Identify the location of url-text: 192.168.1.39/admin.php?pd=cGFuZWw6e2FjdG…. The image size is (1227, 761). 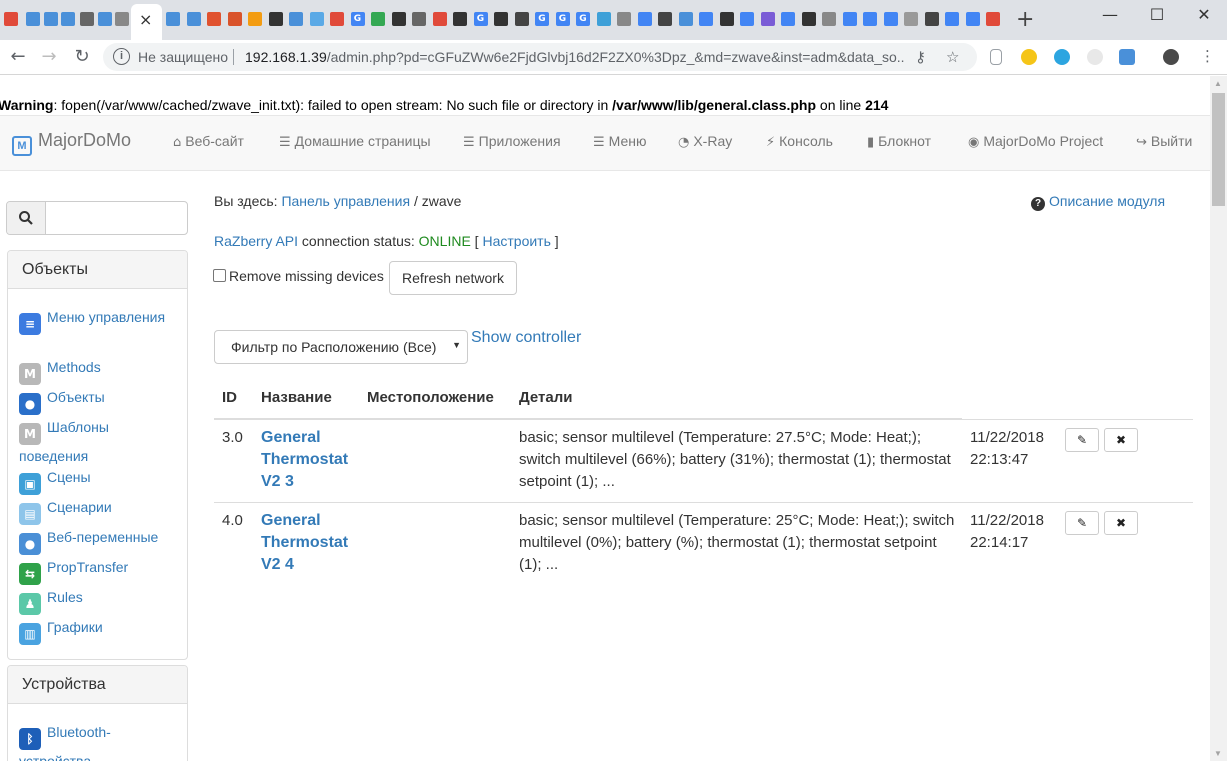
(575, 57).